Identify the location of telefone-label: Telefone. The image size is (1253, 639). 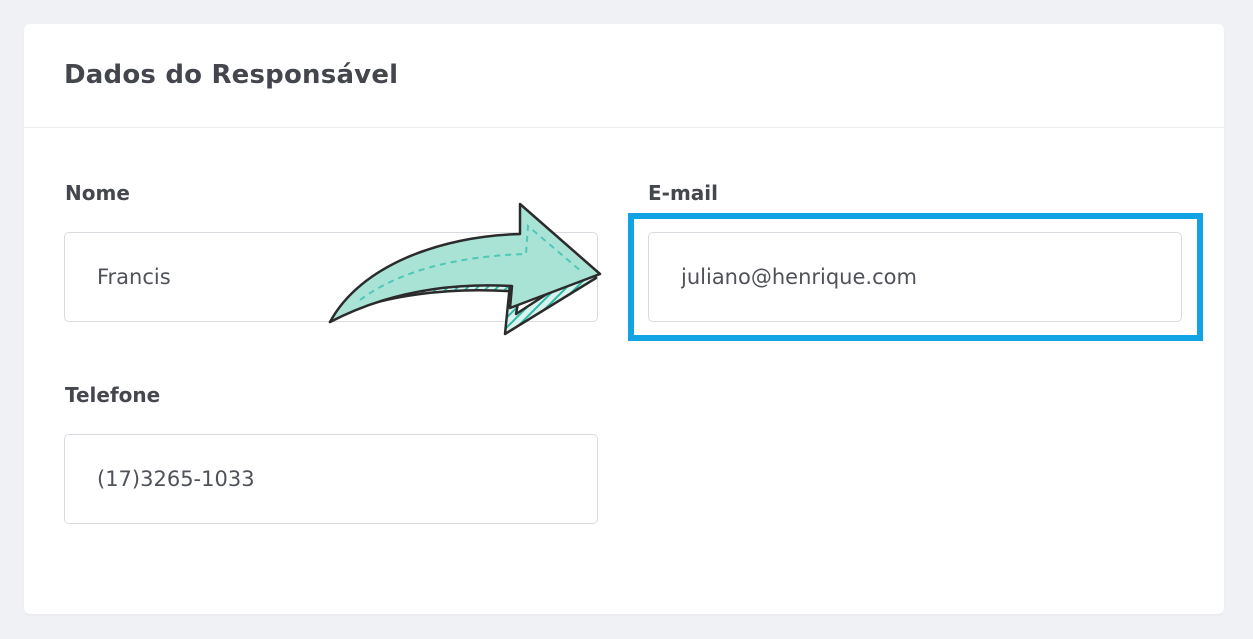
(113, 395).